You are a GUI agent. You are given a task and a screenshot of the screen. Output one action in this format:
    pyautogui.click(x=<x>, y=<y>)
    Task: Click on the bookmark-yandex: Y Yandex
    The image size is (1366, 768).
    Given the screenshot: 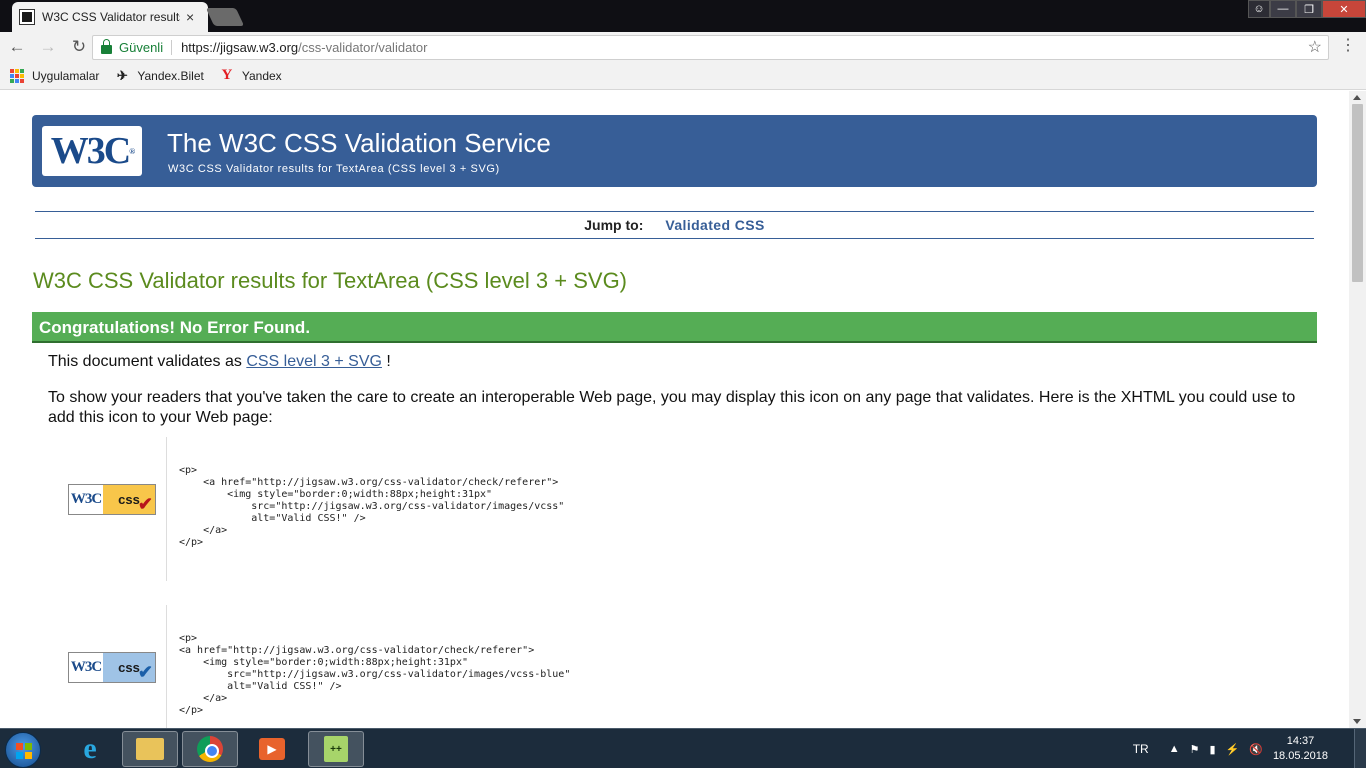 What is the action you would take?
    pyautogui.click(x=251, y=75)
    